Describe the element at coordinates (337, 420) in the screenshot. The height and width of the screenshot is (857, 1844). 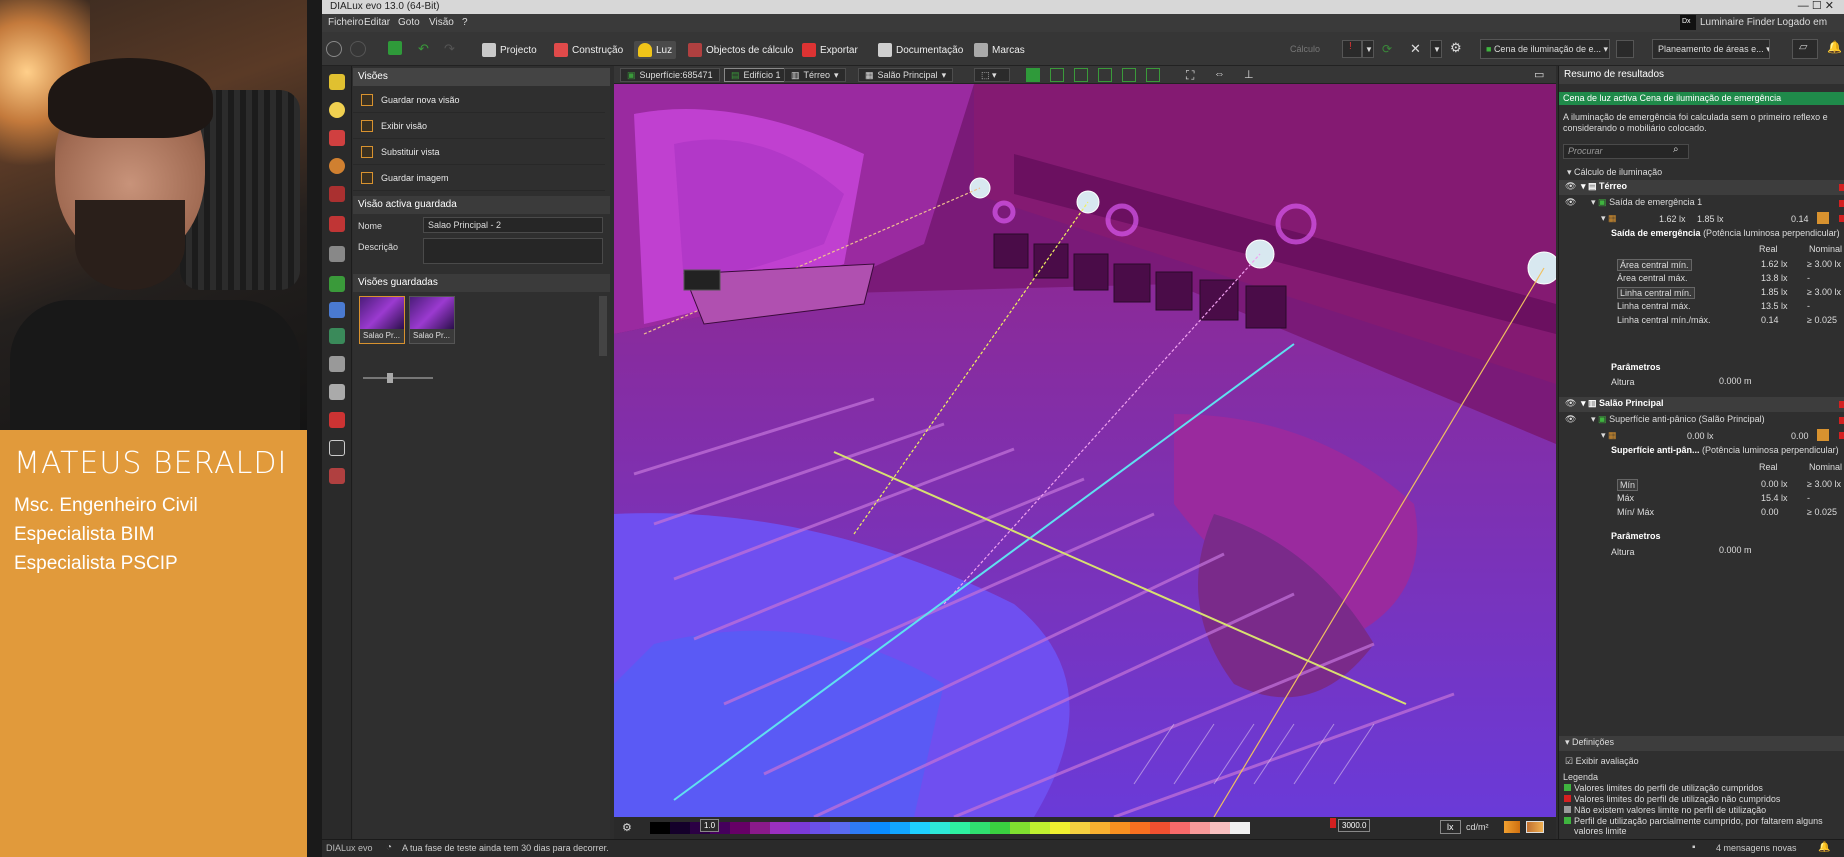
I see `color-icon` at that location.